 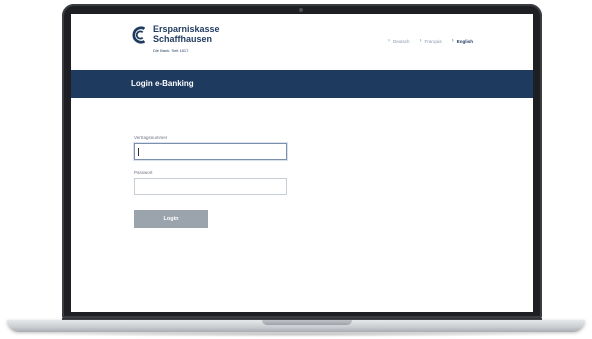 I want to click on brand-name-line1: Ersparniskasse, so click(x=186, y=29).